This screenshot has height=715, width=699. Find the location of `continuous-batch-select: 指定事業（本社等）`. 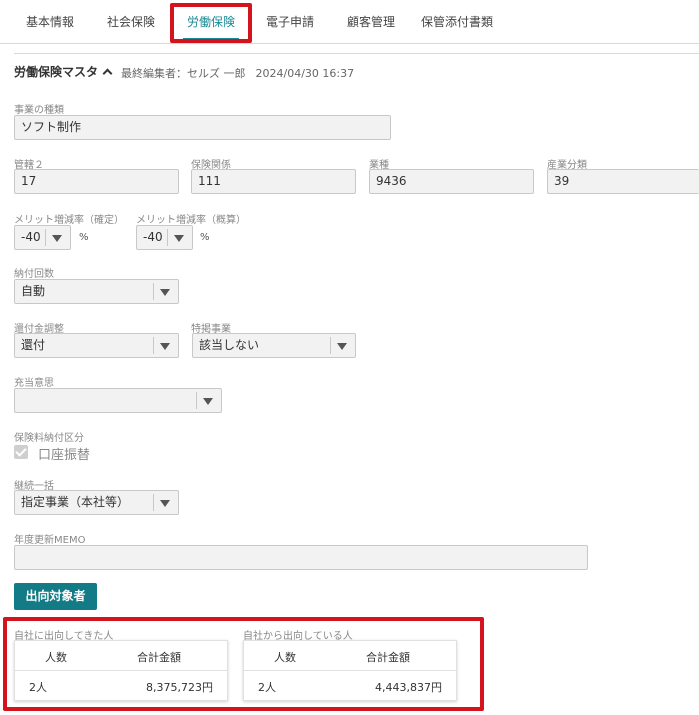

continuous-batch-select: 指定事業（本社等） is located at coordinates (96, 502).